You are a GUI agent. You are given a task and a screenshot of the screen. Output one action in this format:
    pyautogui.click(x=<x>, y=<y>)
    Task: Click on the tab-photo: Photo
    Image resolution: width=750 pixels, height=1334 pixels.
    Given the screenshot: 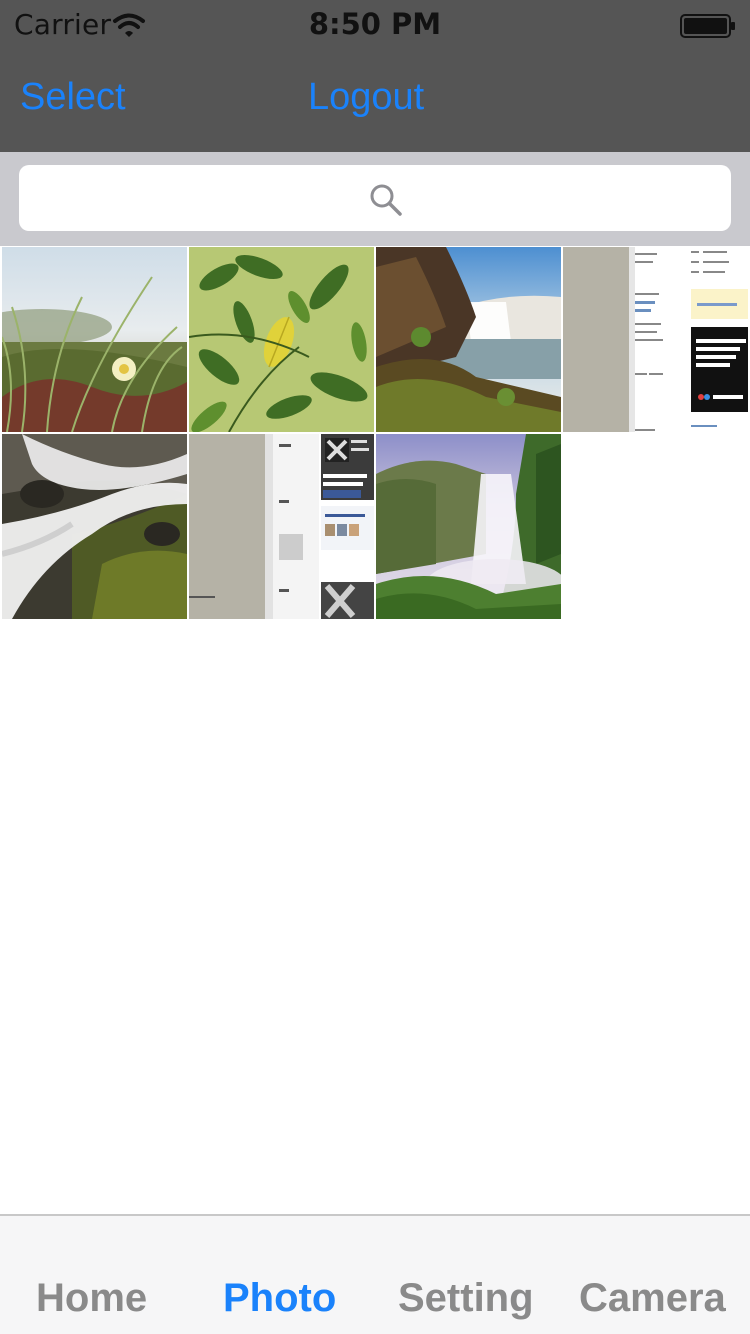 What is the action you would take?
    pyautogui.click(x=279, y=1298)
    